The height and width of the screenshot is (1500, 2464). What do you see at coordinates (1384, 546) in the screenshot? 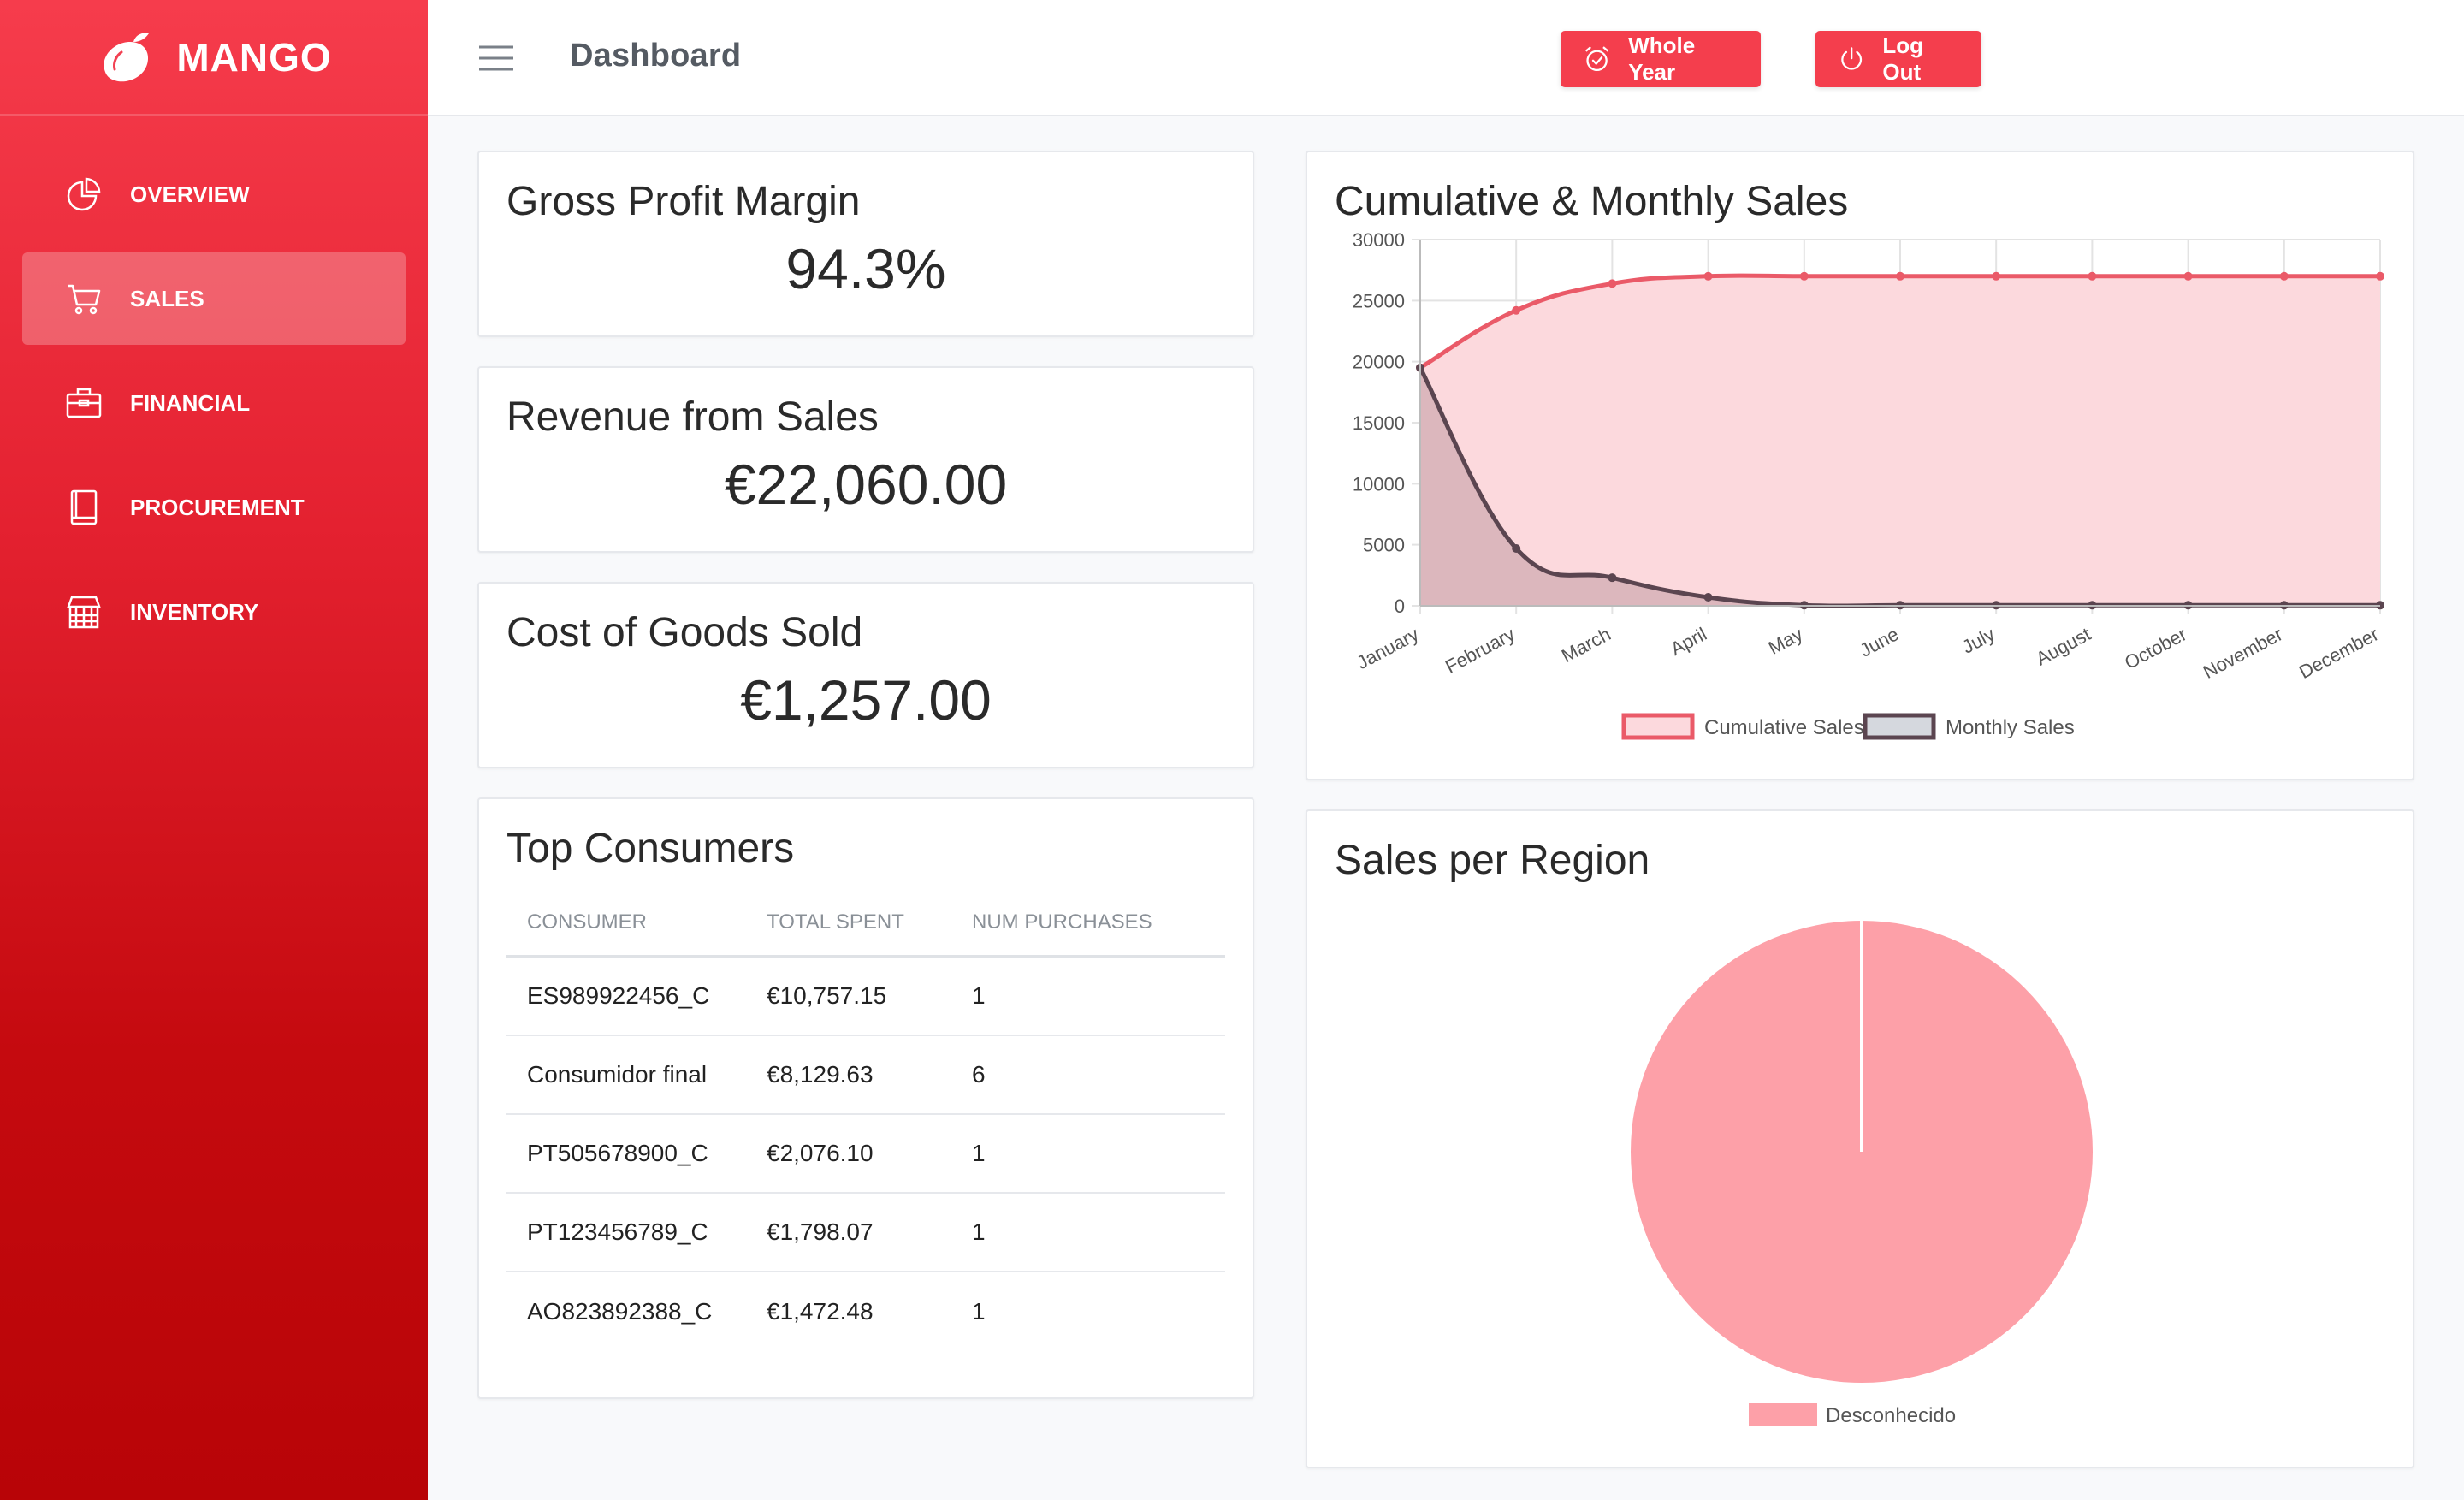
I see `y-tick-label: 5000` at bounding box center [1384, 546].